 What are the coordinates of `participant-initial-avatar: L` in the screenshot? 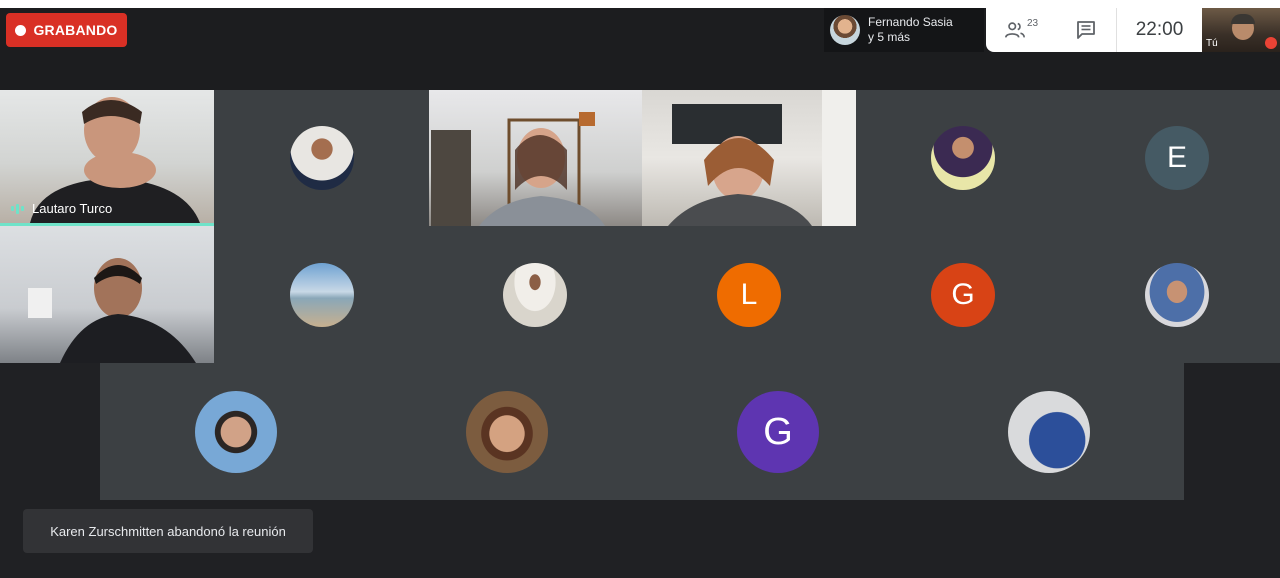 It's located at (749, 295).